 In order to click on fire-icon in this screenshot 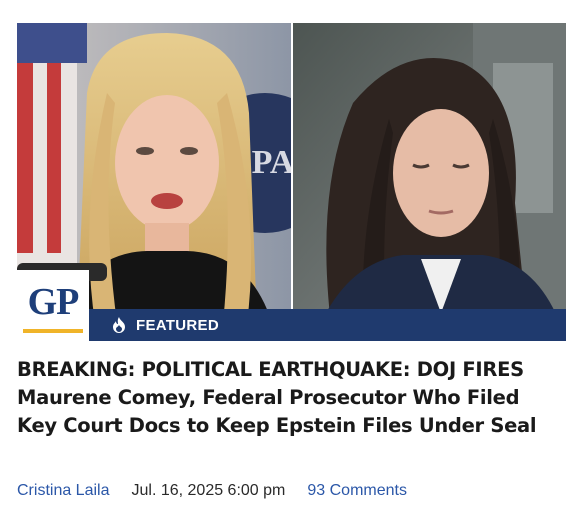, I will do `click(119, 325)`.